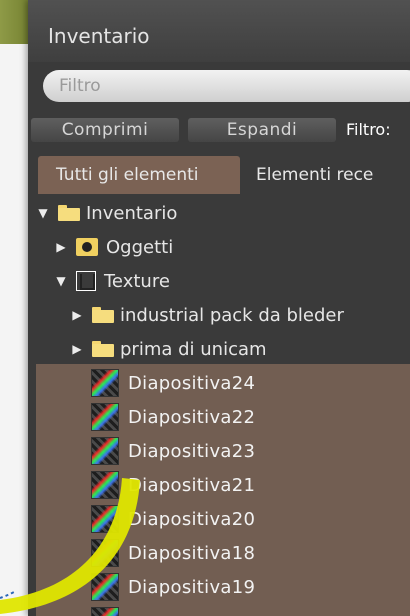  What do you see at coordinates (105, 130) in the screenshot?
I see `collapse-button: Comprimi` at bounding box center [105, 130].